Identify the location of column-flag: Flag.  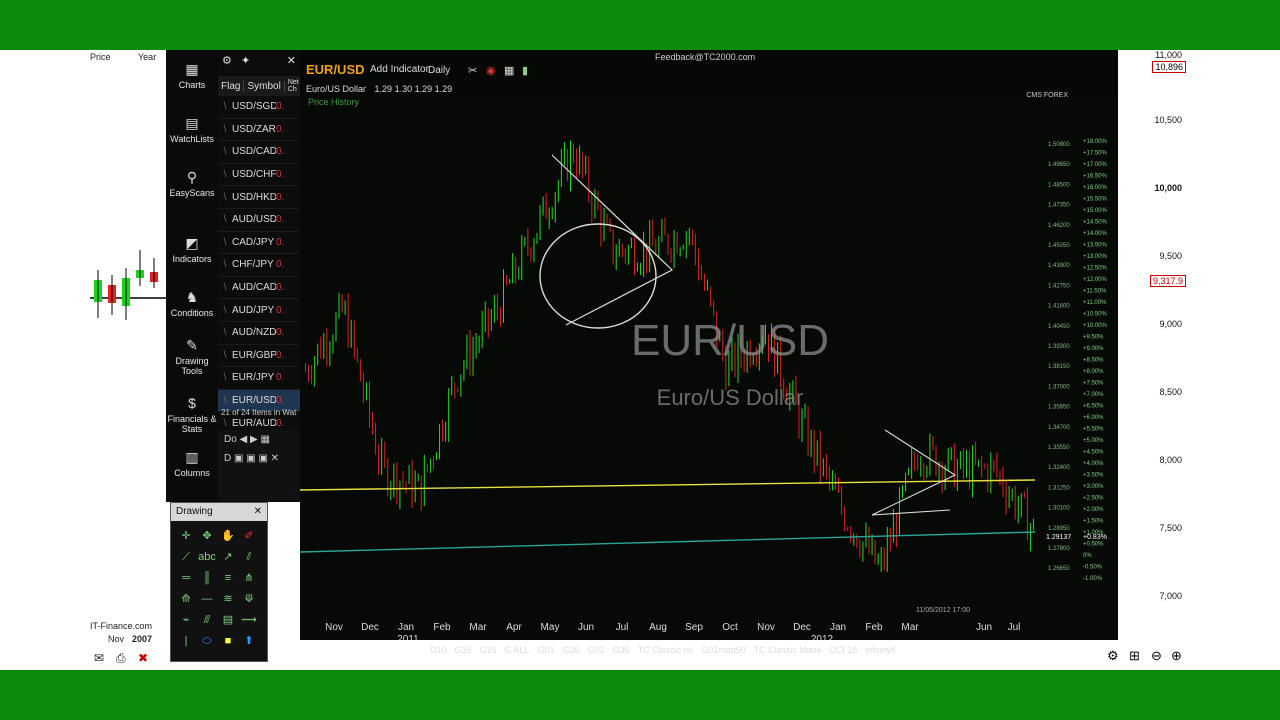
(231, 86).